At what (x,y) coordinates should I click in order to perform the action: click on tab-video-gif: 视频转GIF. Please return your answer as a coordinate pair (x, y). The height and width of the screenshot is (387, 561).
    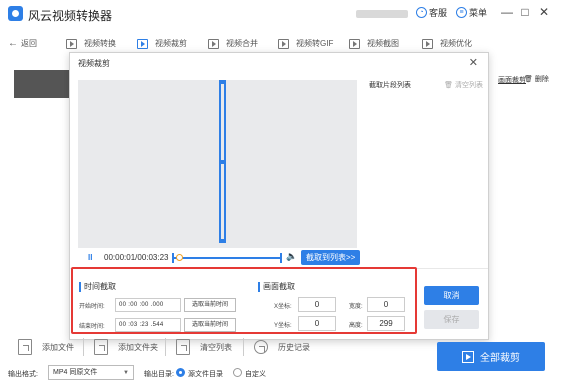
    Looking at the image, I should click on (305, 43).